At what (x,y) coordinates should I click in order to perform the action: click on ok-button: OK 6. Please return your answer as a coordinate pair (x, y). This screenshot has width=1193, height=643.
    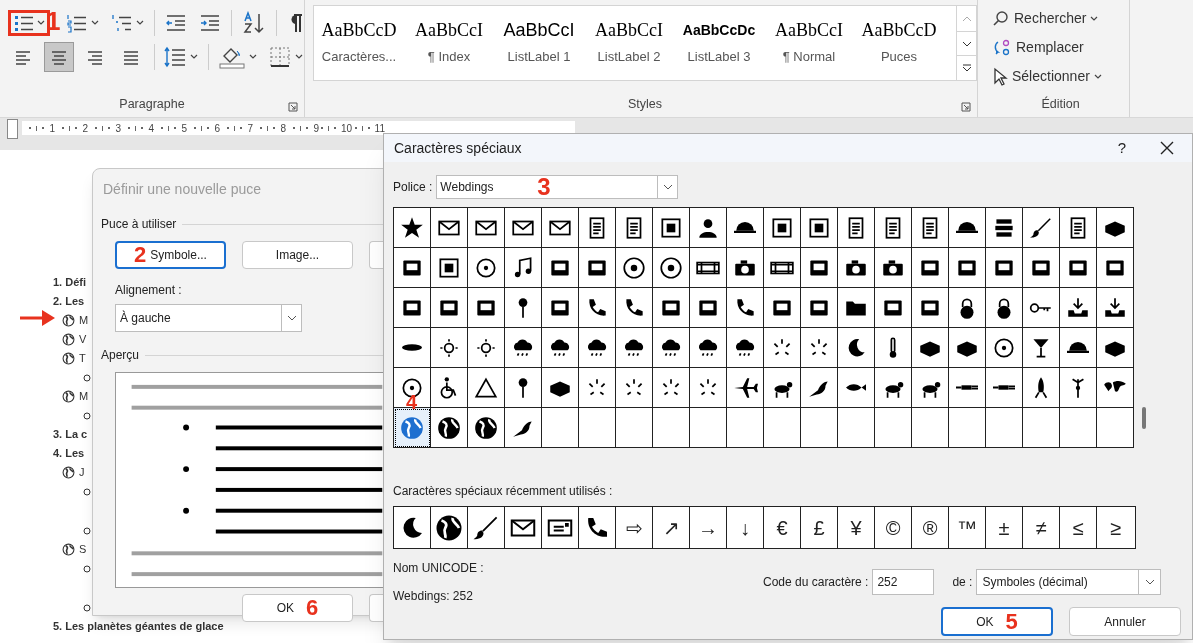
    Looking at the image, I should click on (297, 608).